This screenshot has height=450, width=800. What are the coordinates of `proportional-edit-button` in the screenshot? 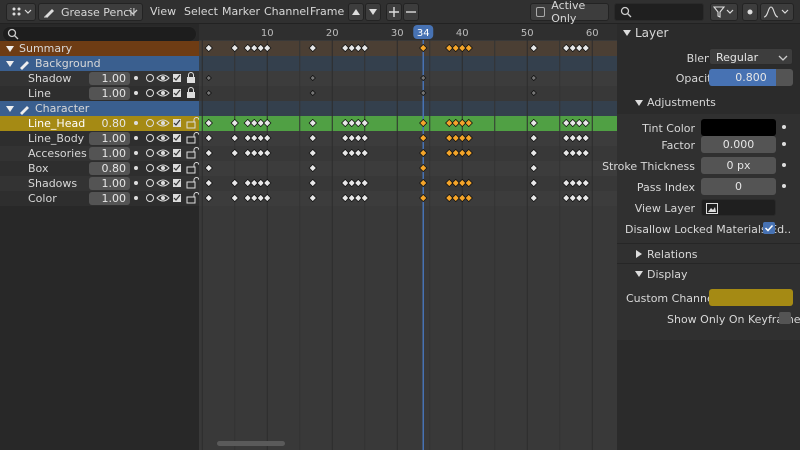 It's located at (750, 12).